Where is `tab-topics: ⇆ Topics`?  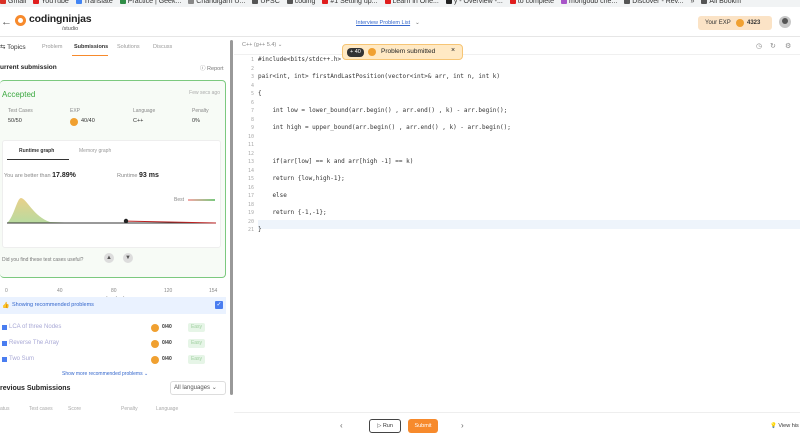
tab-topics: ⇆ Topics is located at coordinates (13, 47).